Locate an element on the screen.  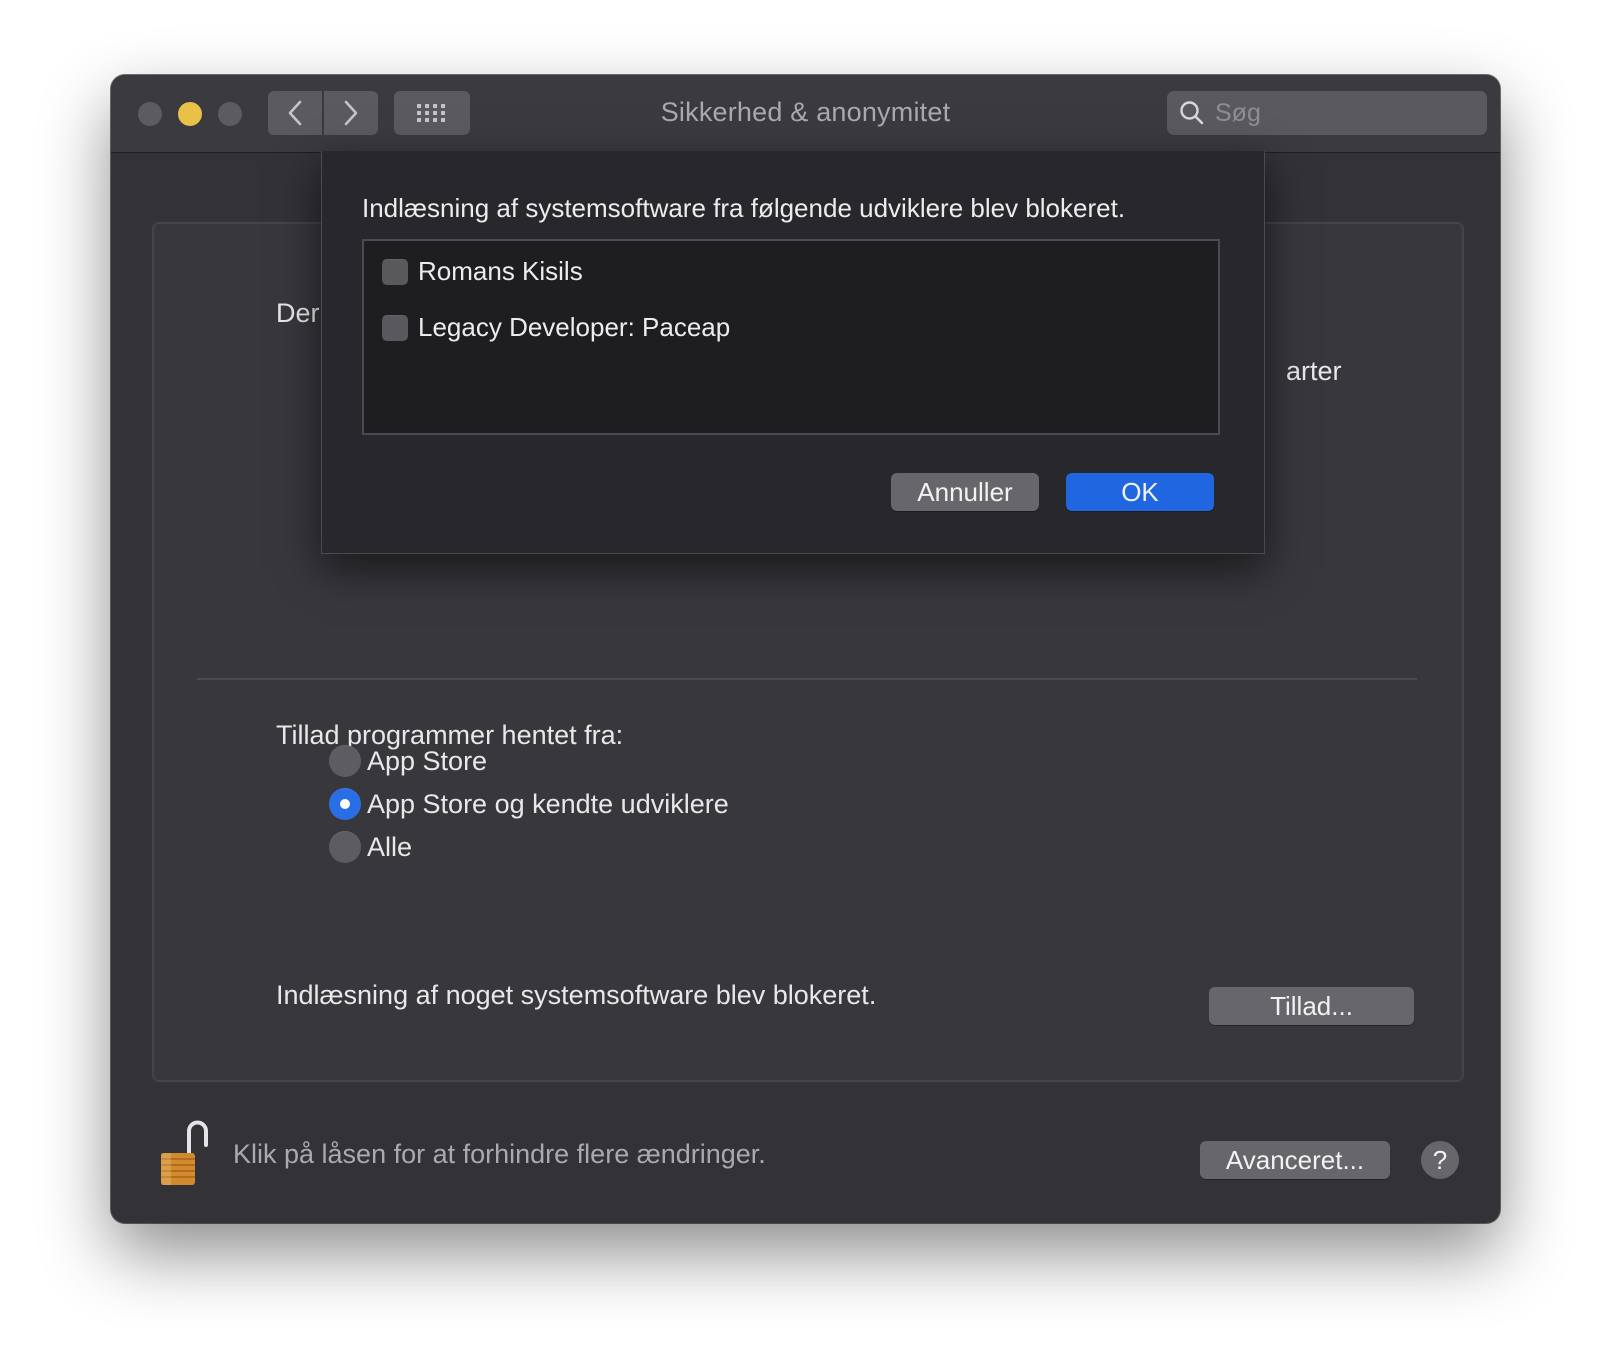
ok-button: OK is located at coordinates (1140, 492).